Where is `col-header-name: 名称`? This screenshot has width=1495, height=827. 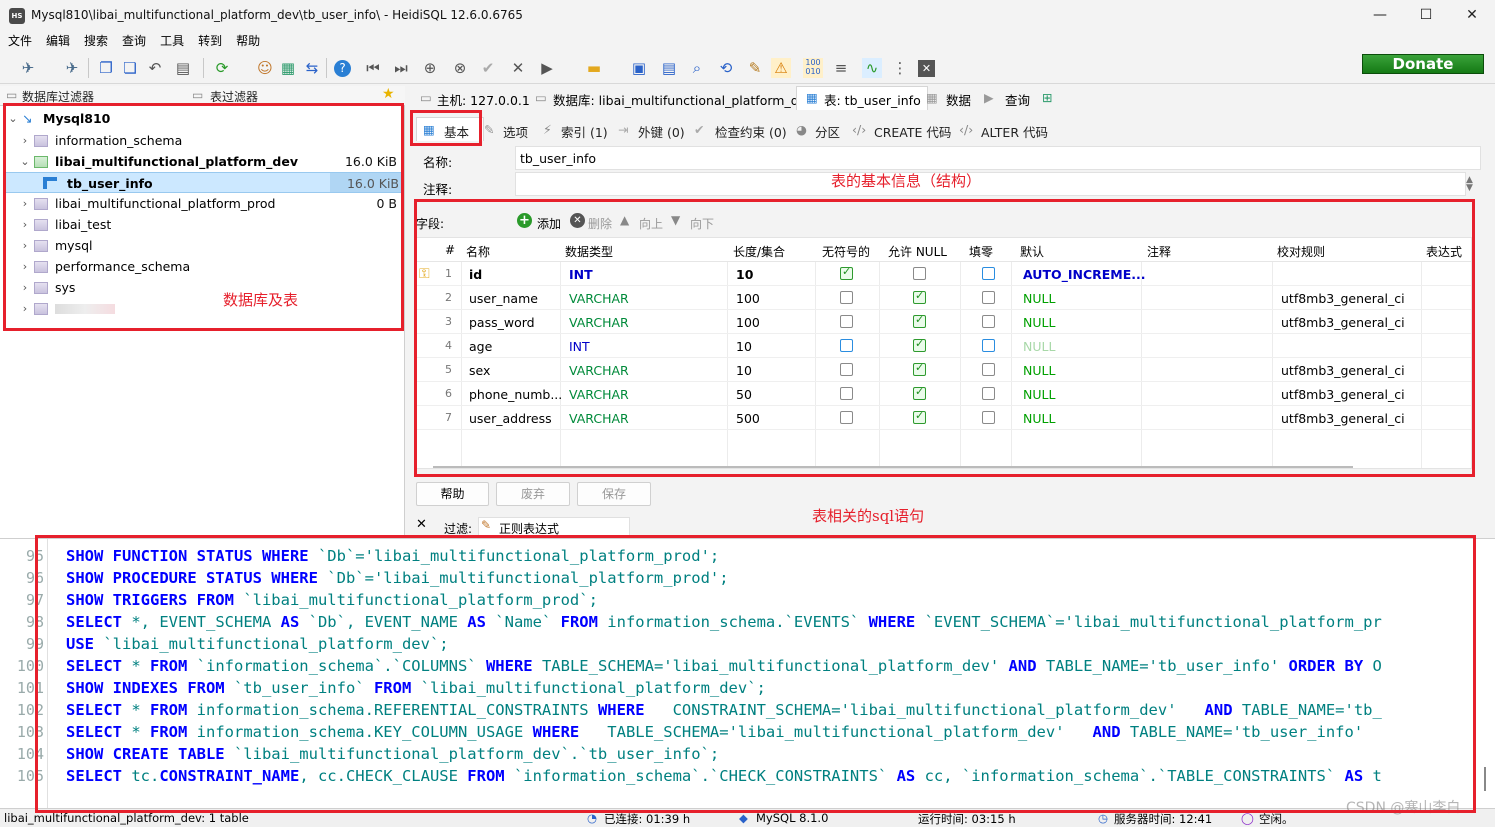 col-header-name: 名称 is located at coordinates (478, 251).